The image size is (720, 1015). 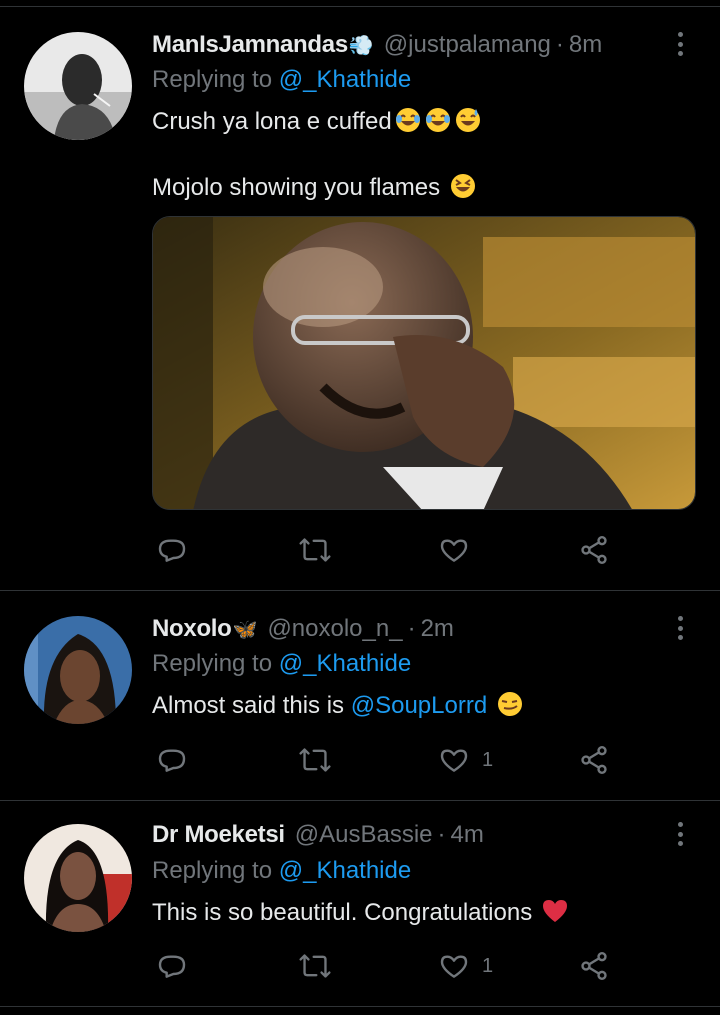 What do you see at coordinates (192, 629) in the screenshot?
I see `display-name: Noxolo` at bounding box center [192, 629].